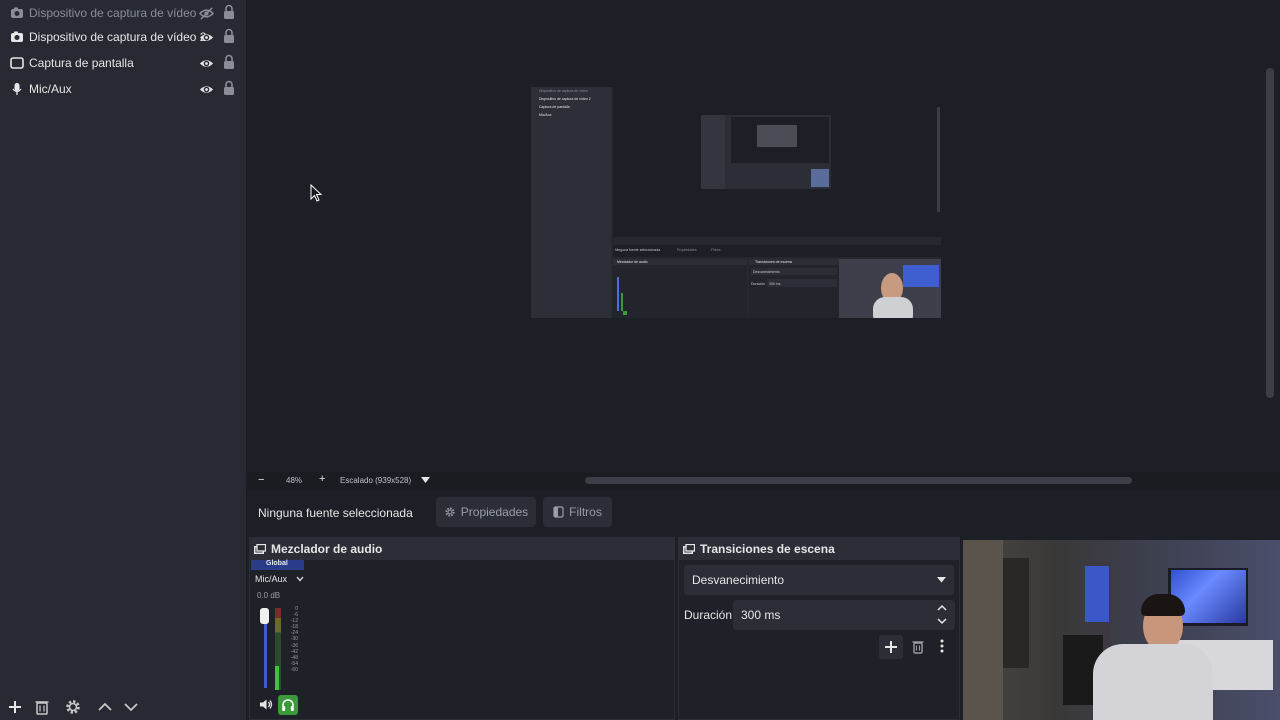 This screenshot has height=720, width=1280. I want to click on properties-label: Propiedades, so click(494, 512).